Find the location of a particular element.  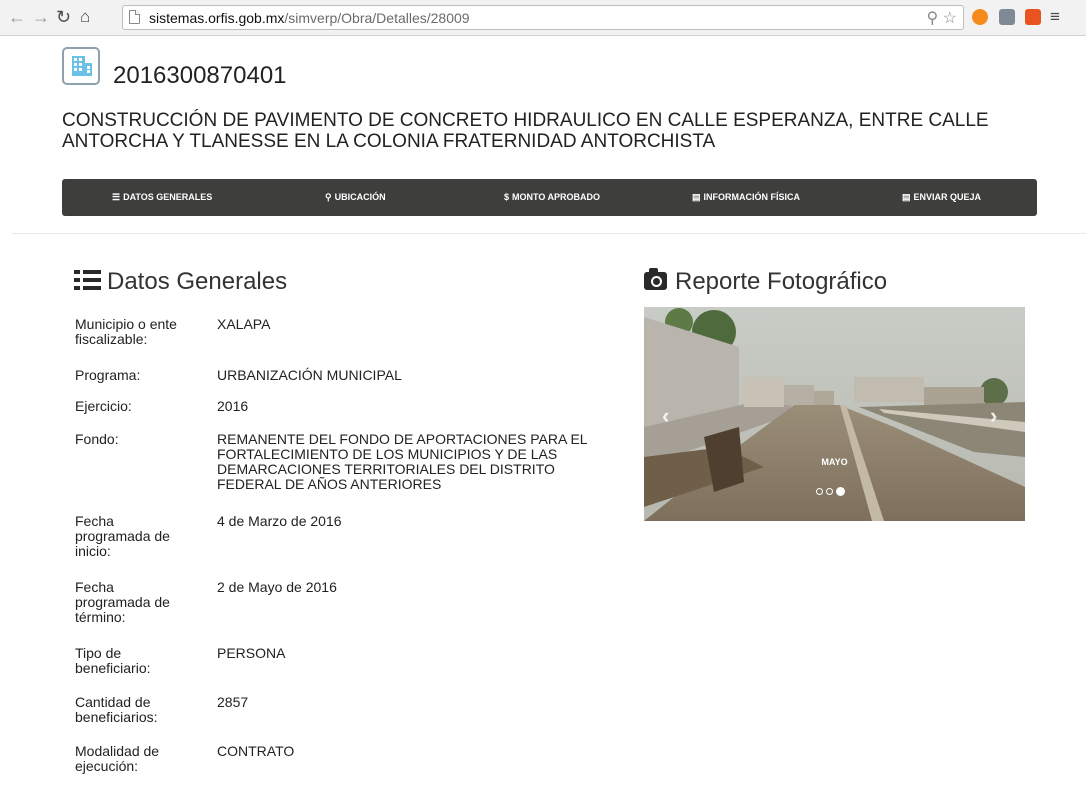

reload-icon: ↻ is located at coordinates (63, 17).